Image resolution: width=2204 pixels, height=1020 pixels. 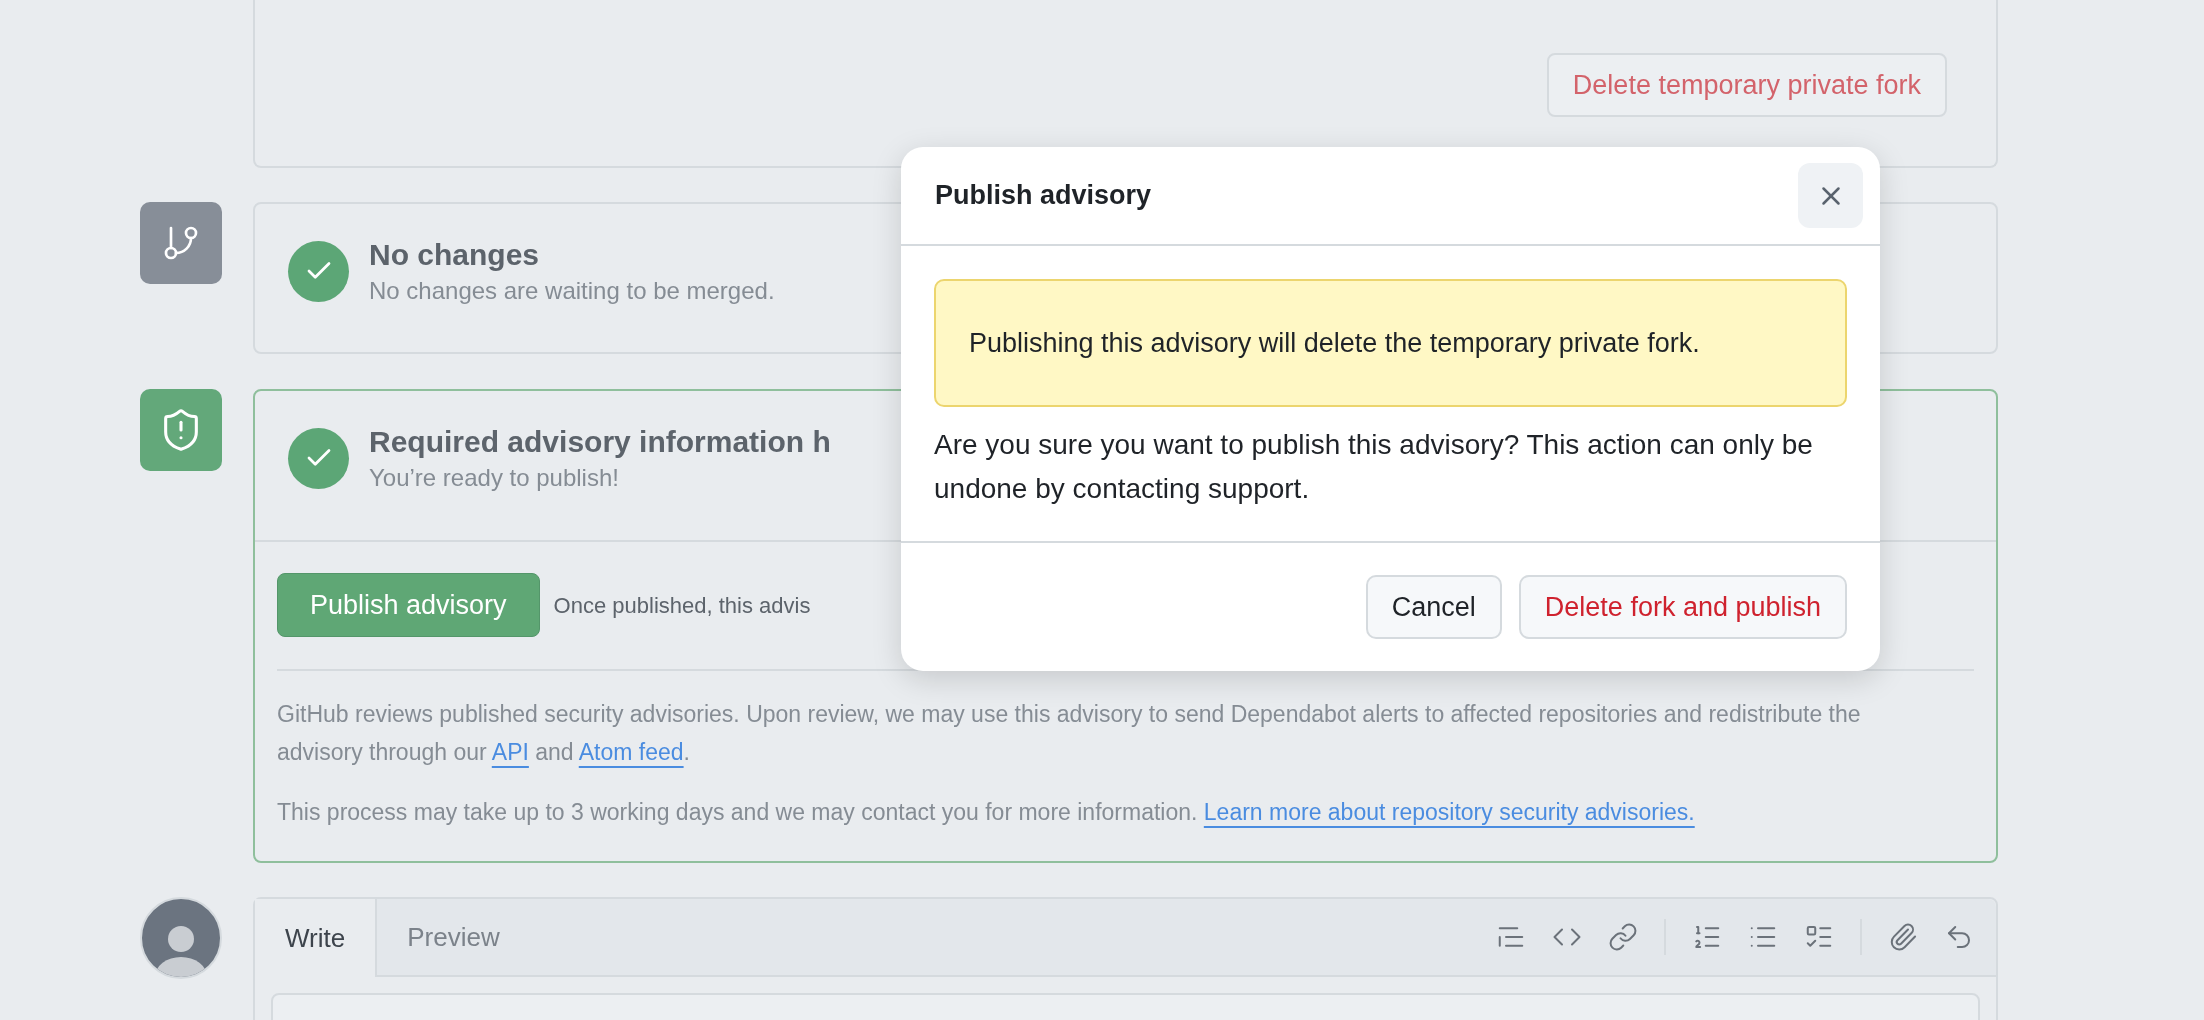 I want to click on link: Learn more about repository security advisories., so click(x=1449, y=812).